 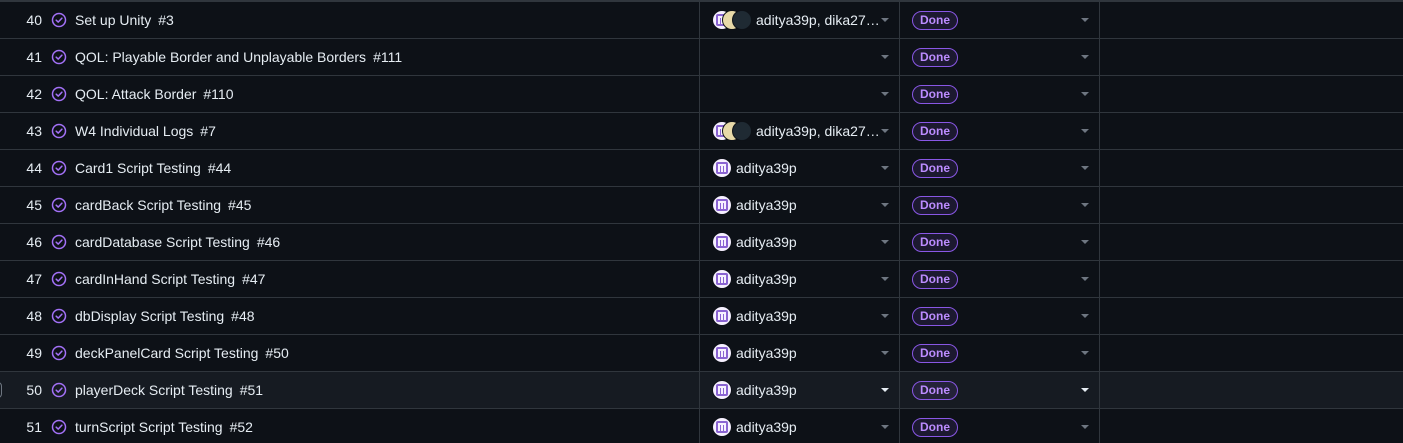 What do you see at coordinates (387, 279) in the screenshot?
I see `title-cell: cardInHand Script Testing #47` at bounding box center [387, 279].